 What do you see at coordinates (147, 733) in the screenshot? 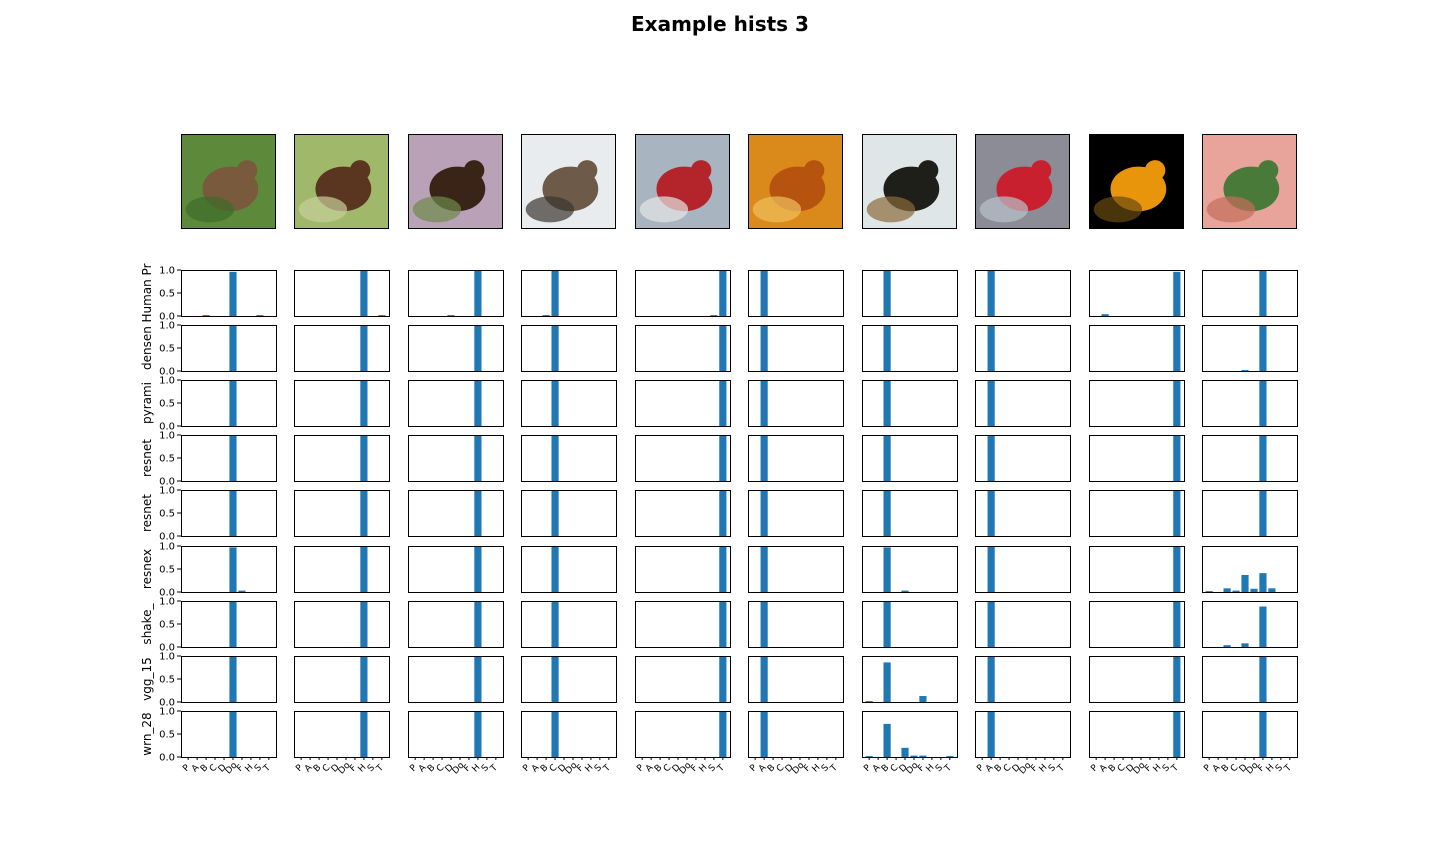
I see `row-label-8: wrn_28` at bounding box center [147, 733].